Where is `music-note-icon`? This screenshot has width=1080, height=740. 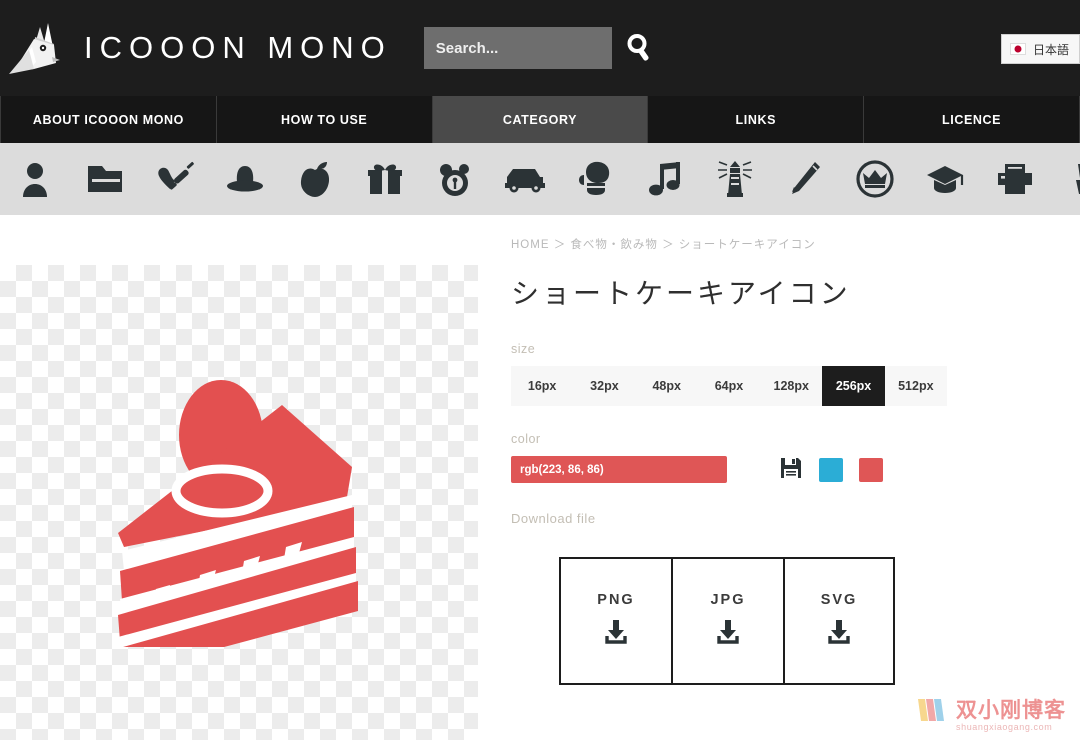
music-note-icon is located at coordinates (665, 179).